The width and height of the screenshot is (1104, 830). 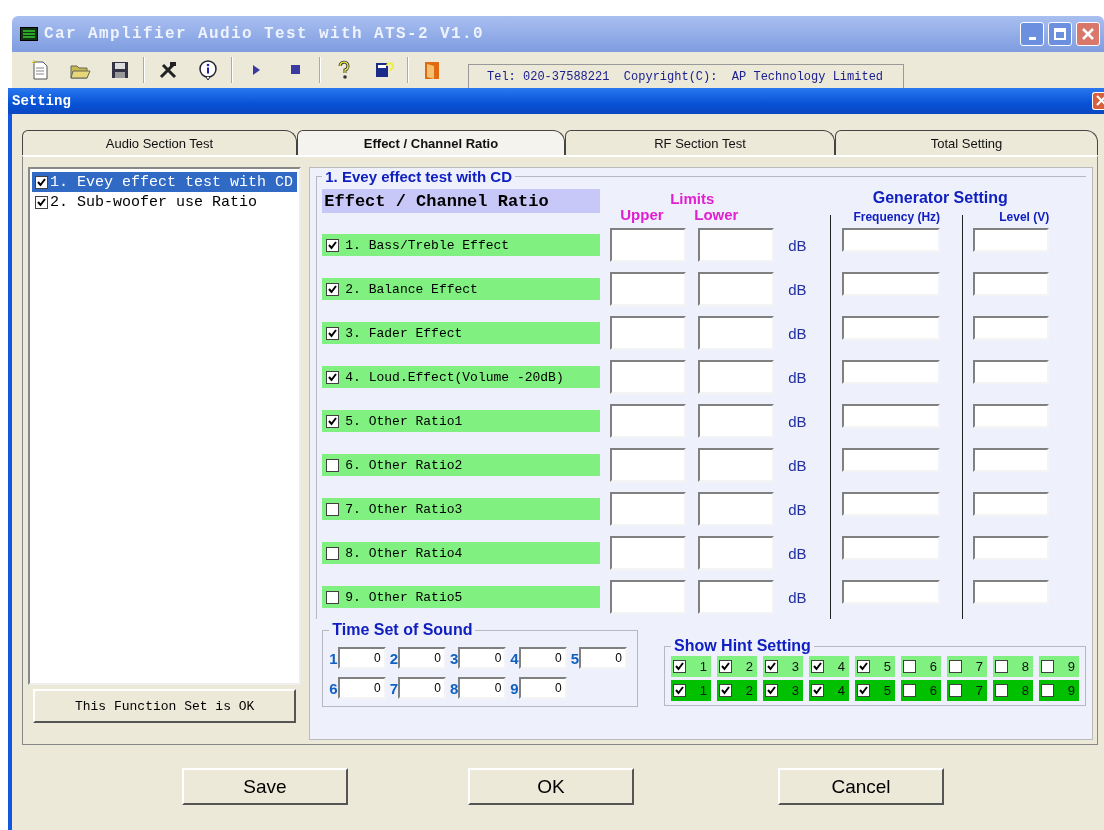 What do you see at coordinates (551, 786) in the screenshot?
I see `dialog-button: OK` at bounding box center [551, 786].